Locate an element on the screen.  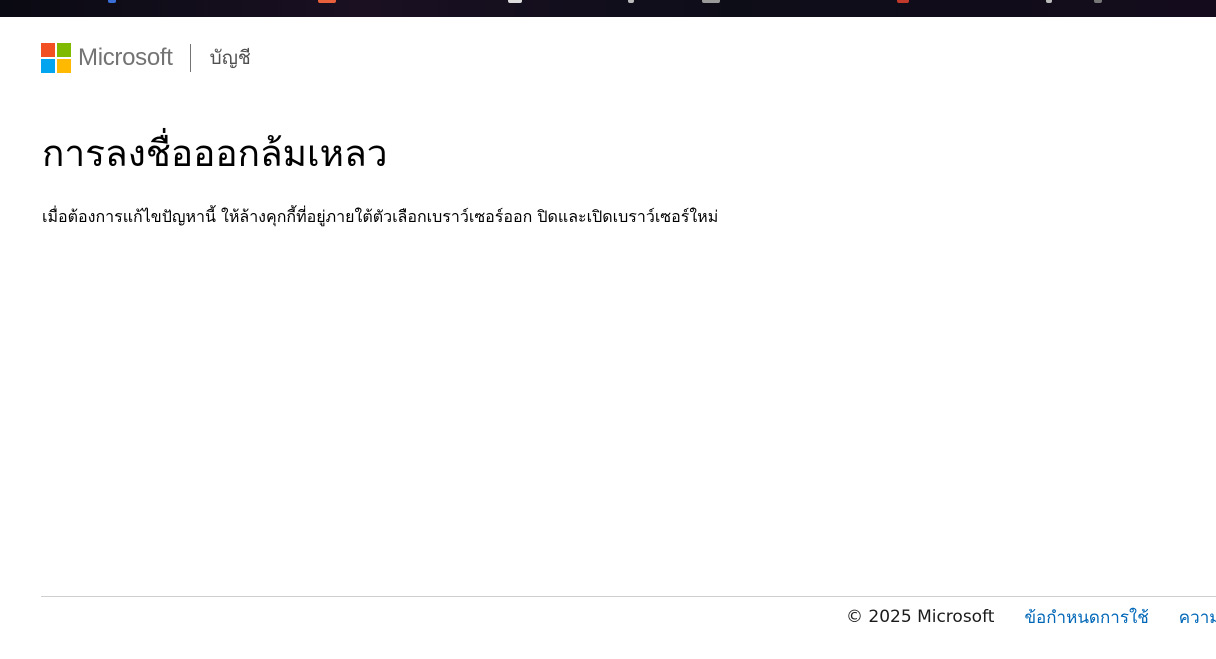
footer-link-terms: ข้อกำหนดการใช้ is located at coordinates (1086, 617).